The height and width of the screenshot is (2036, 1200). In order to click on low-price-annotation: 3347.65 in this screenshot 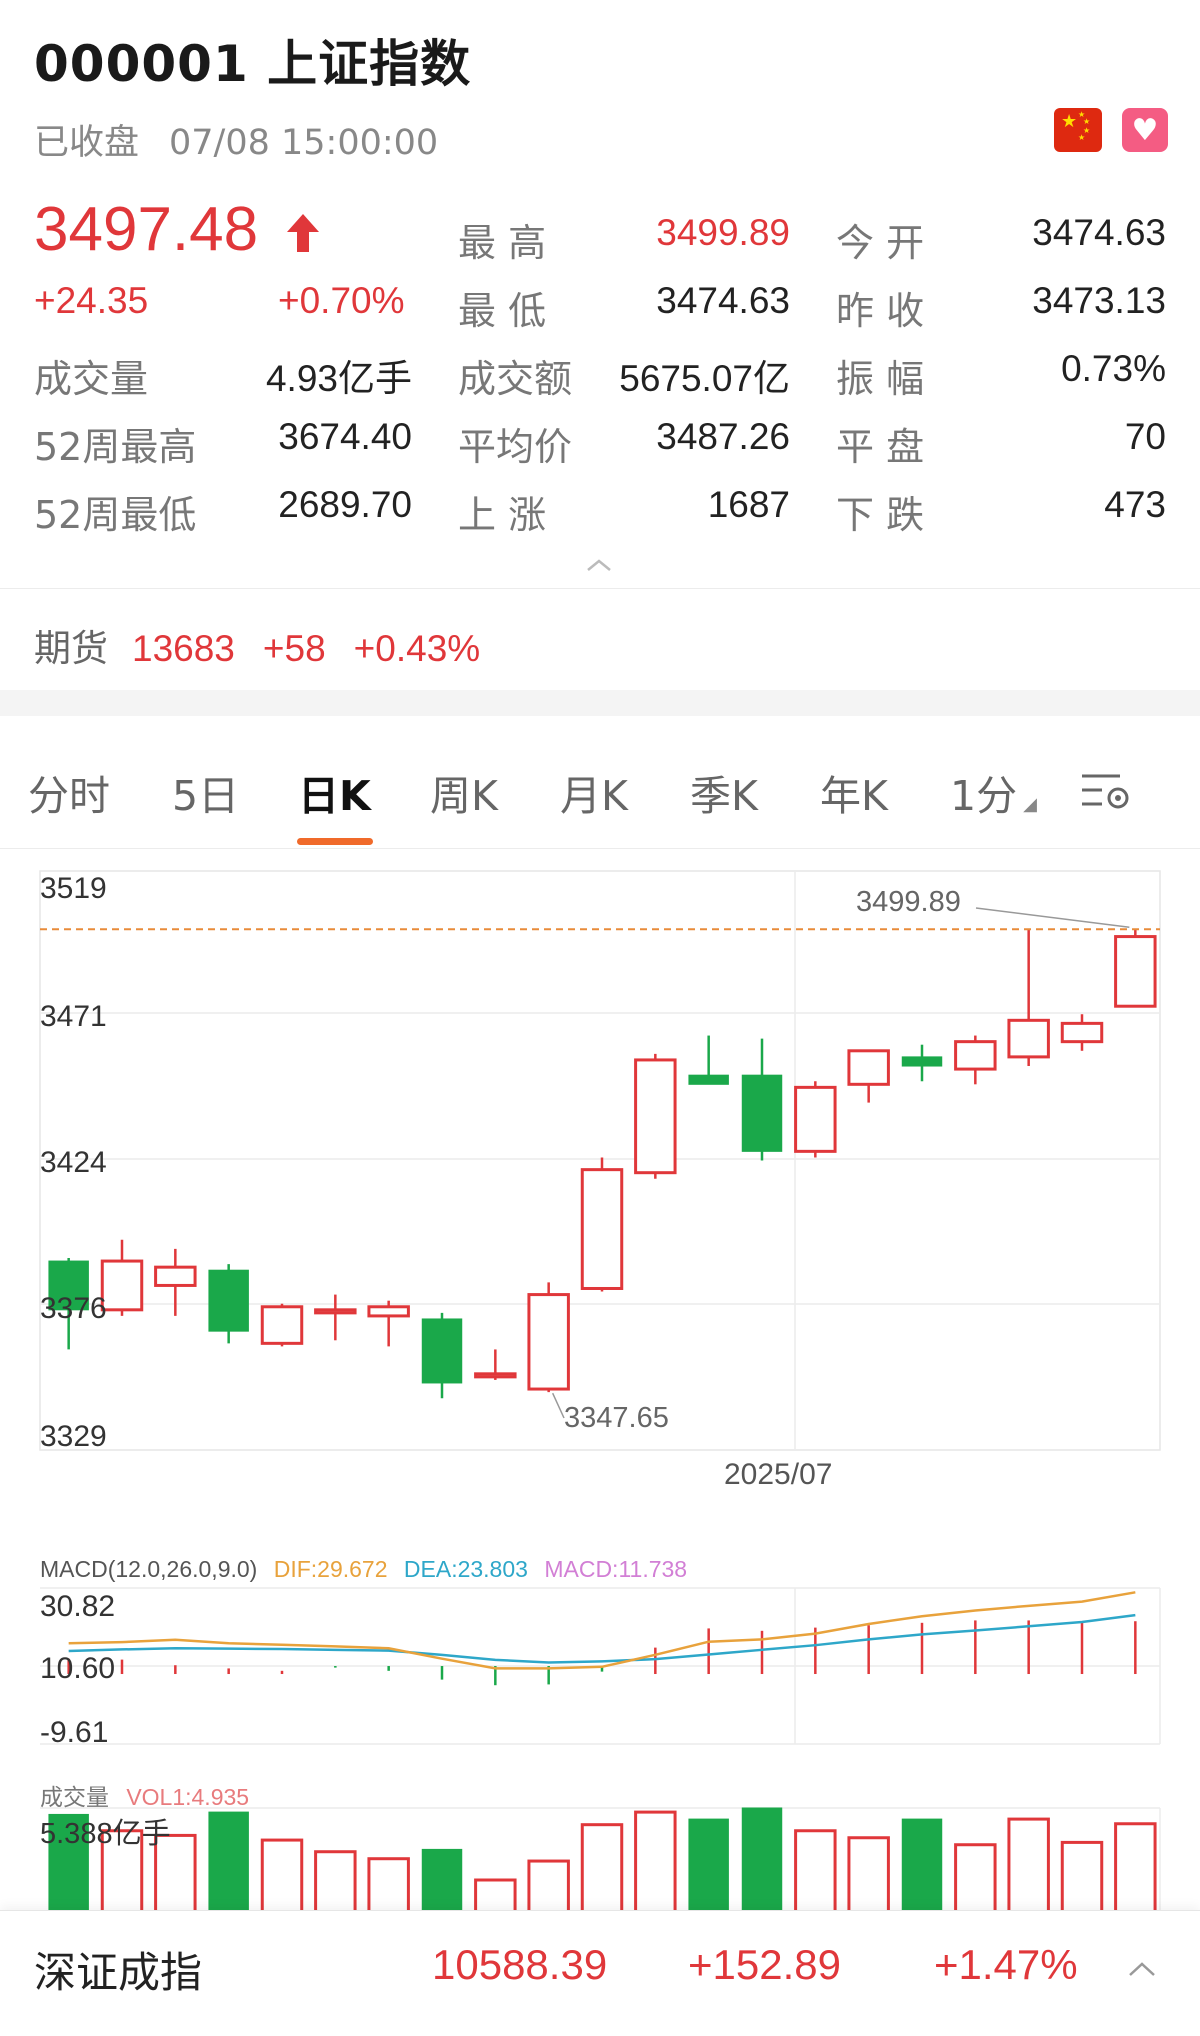, I will do `click(616, 1418)`.